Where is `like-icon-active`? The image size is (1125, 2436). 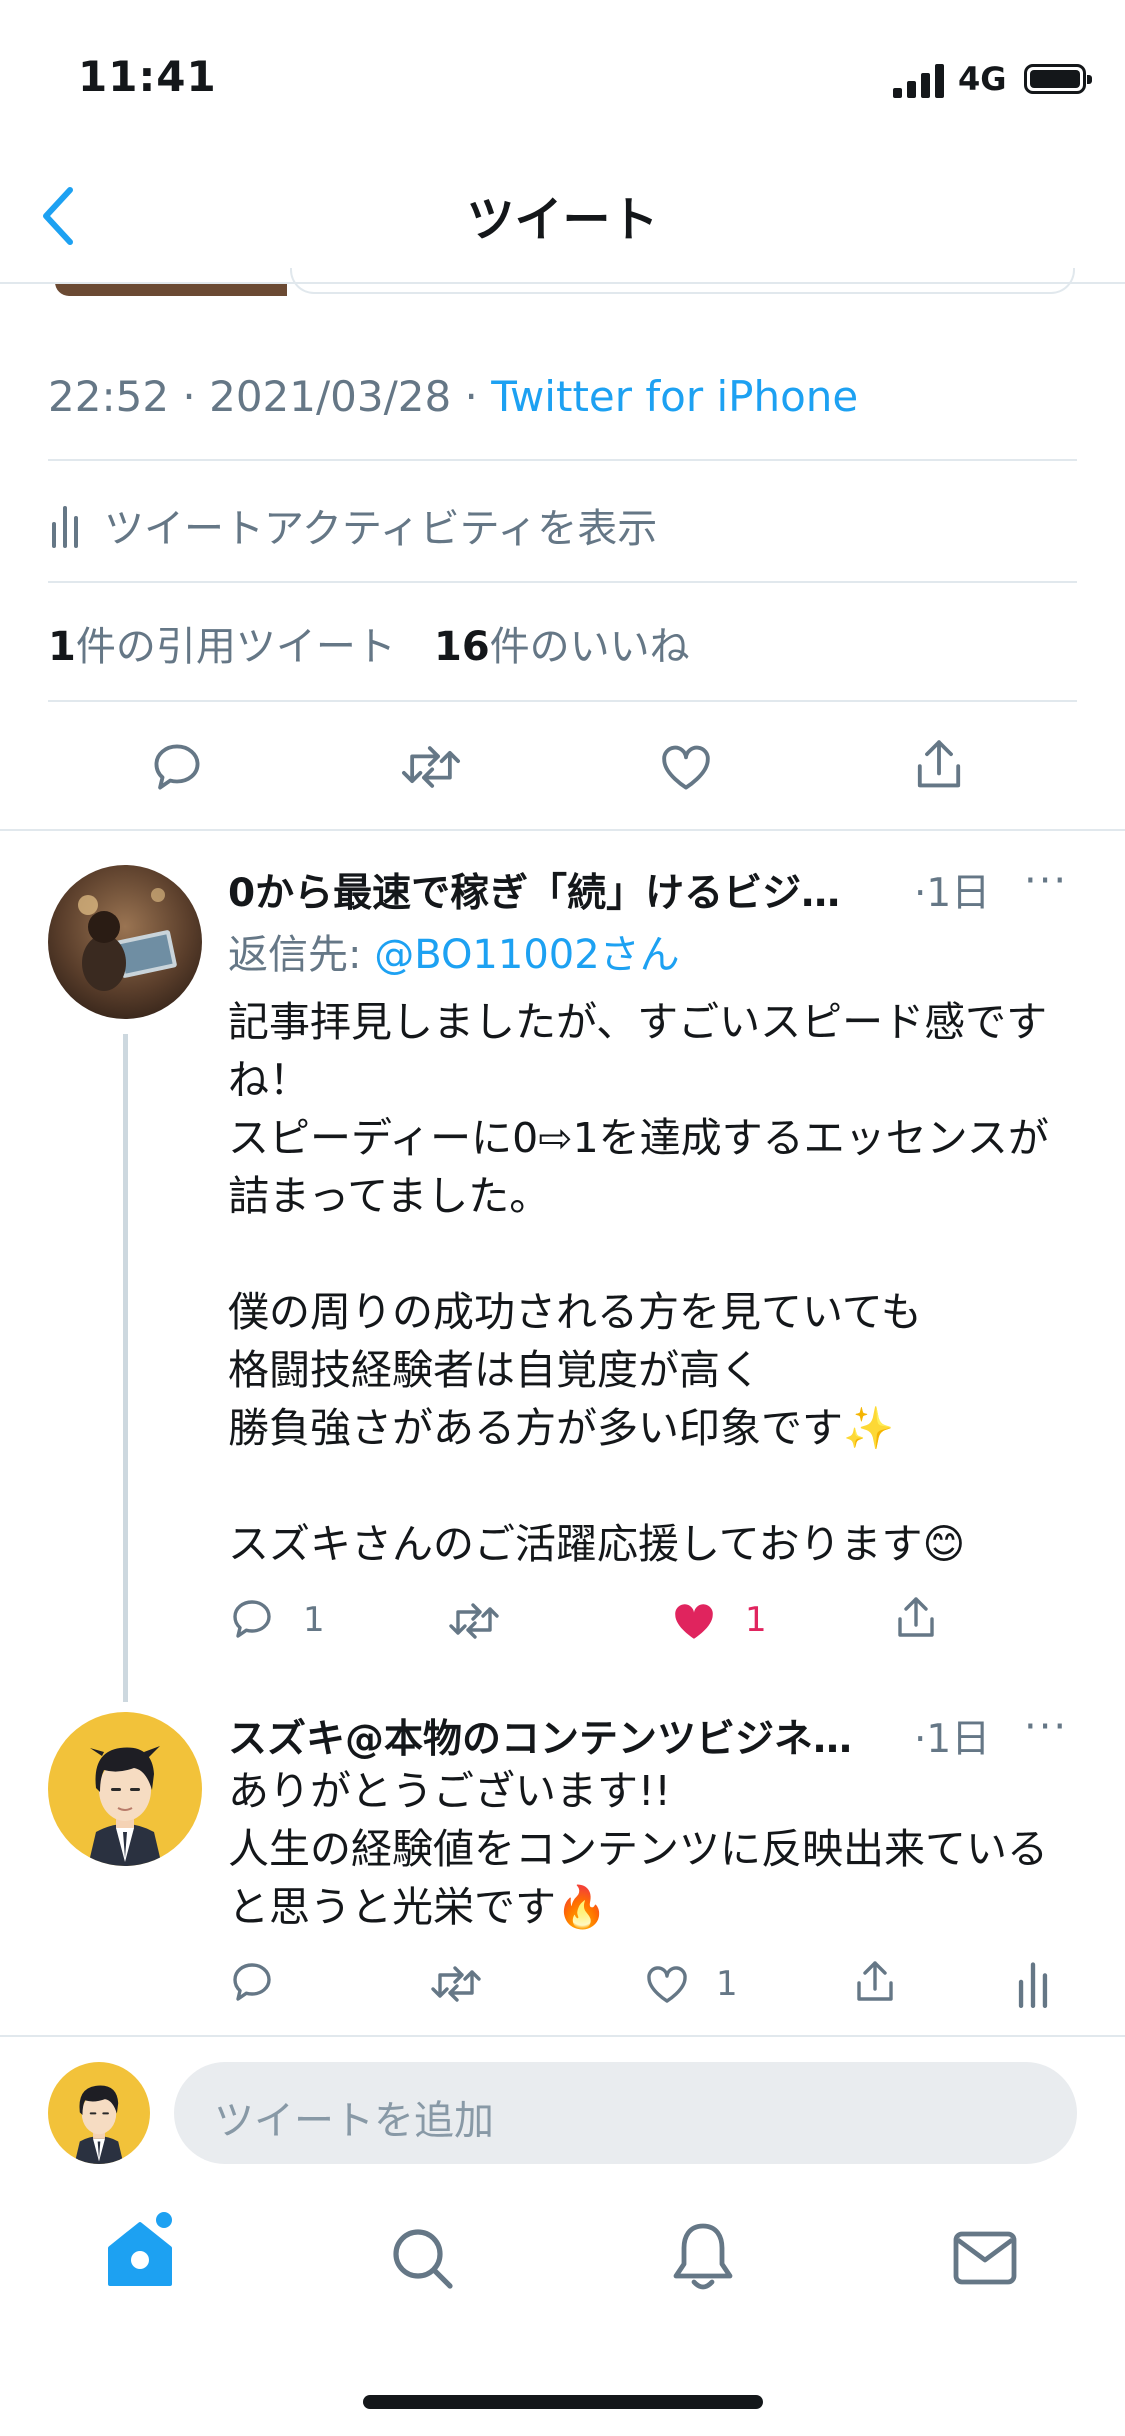 like-icon-active is located at coordinates (694, 1621).